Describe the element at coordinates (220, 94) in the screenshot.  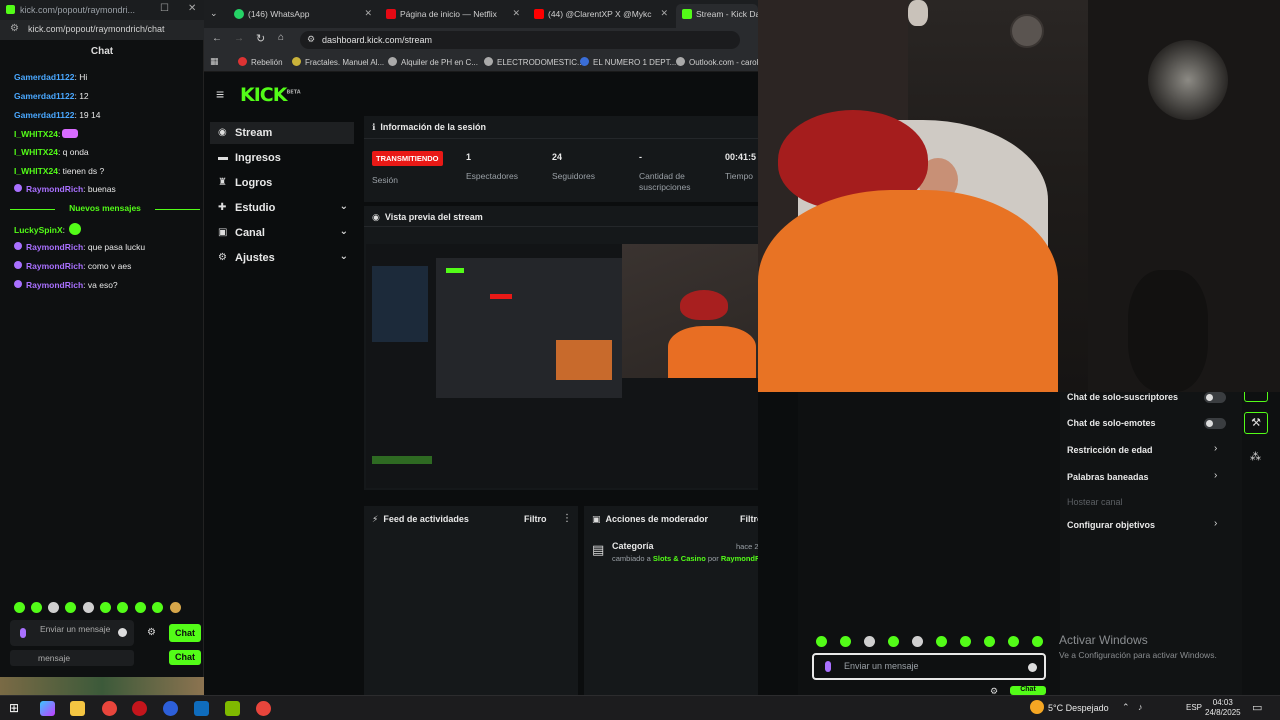
I see `hamburger-menu-icon: ≡` at that location.